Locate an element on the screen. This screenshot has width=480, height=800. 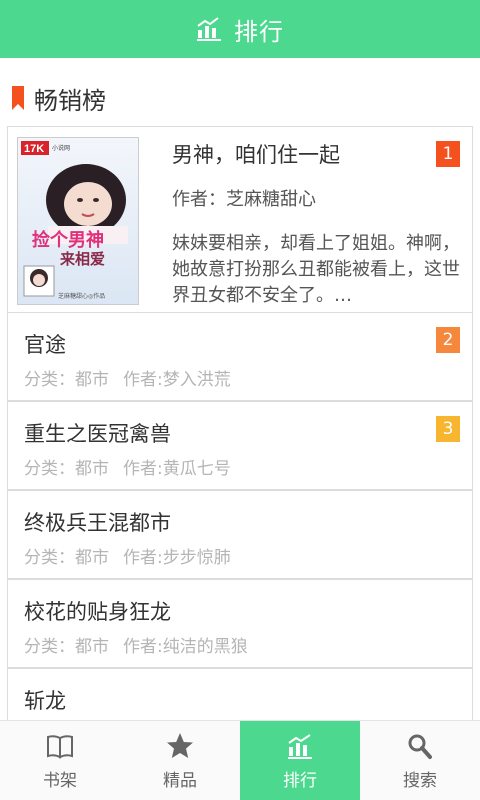
book-title: 重生之医冠禽兽 is located at coordinates (97, 434).